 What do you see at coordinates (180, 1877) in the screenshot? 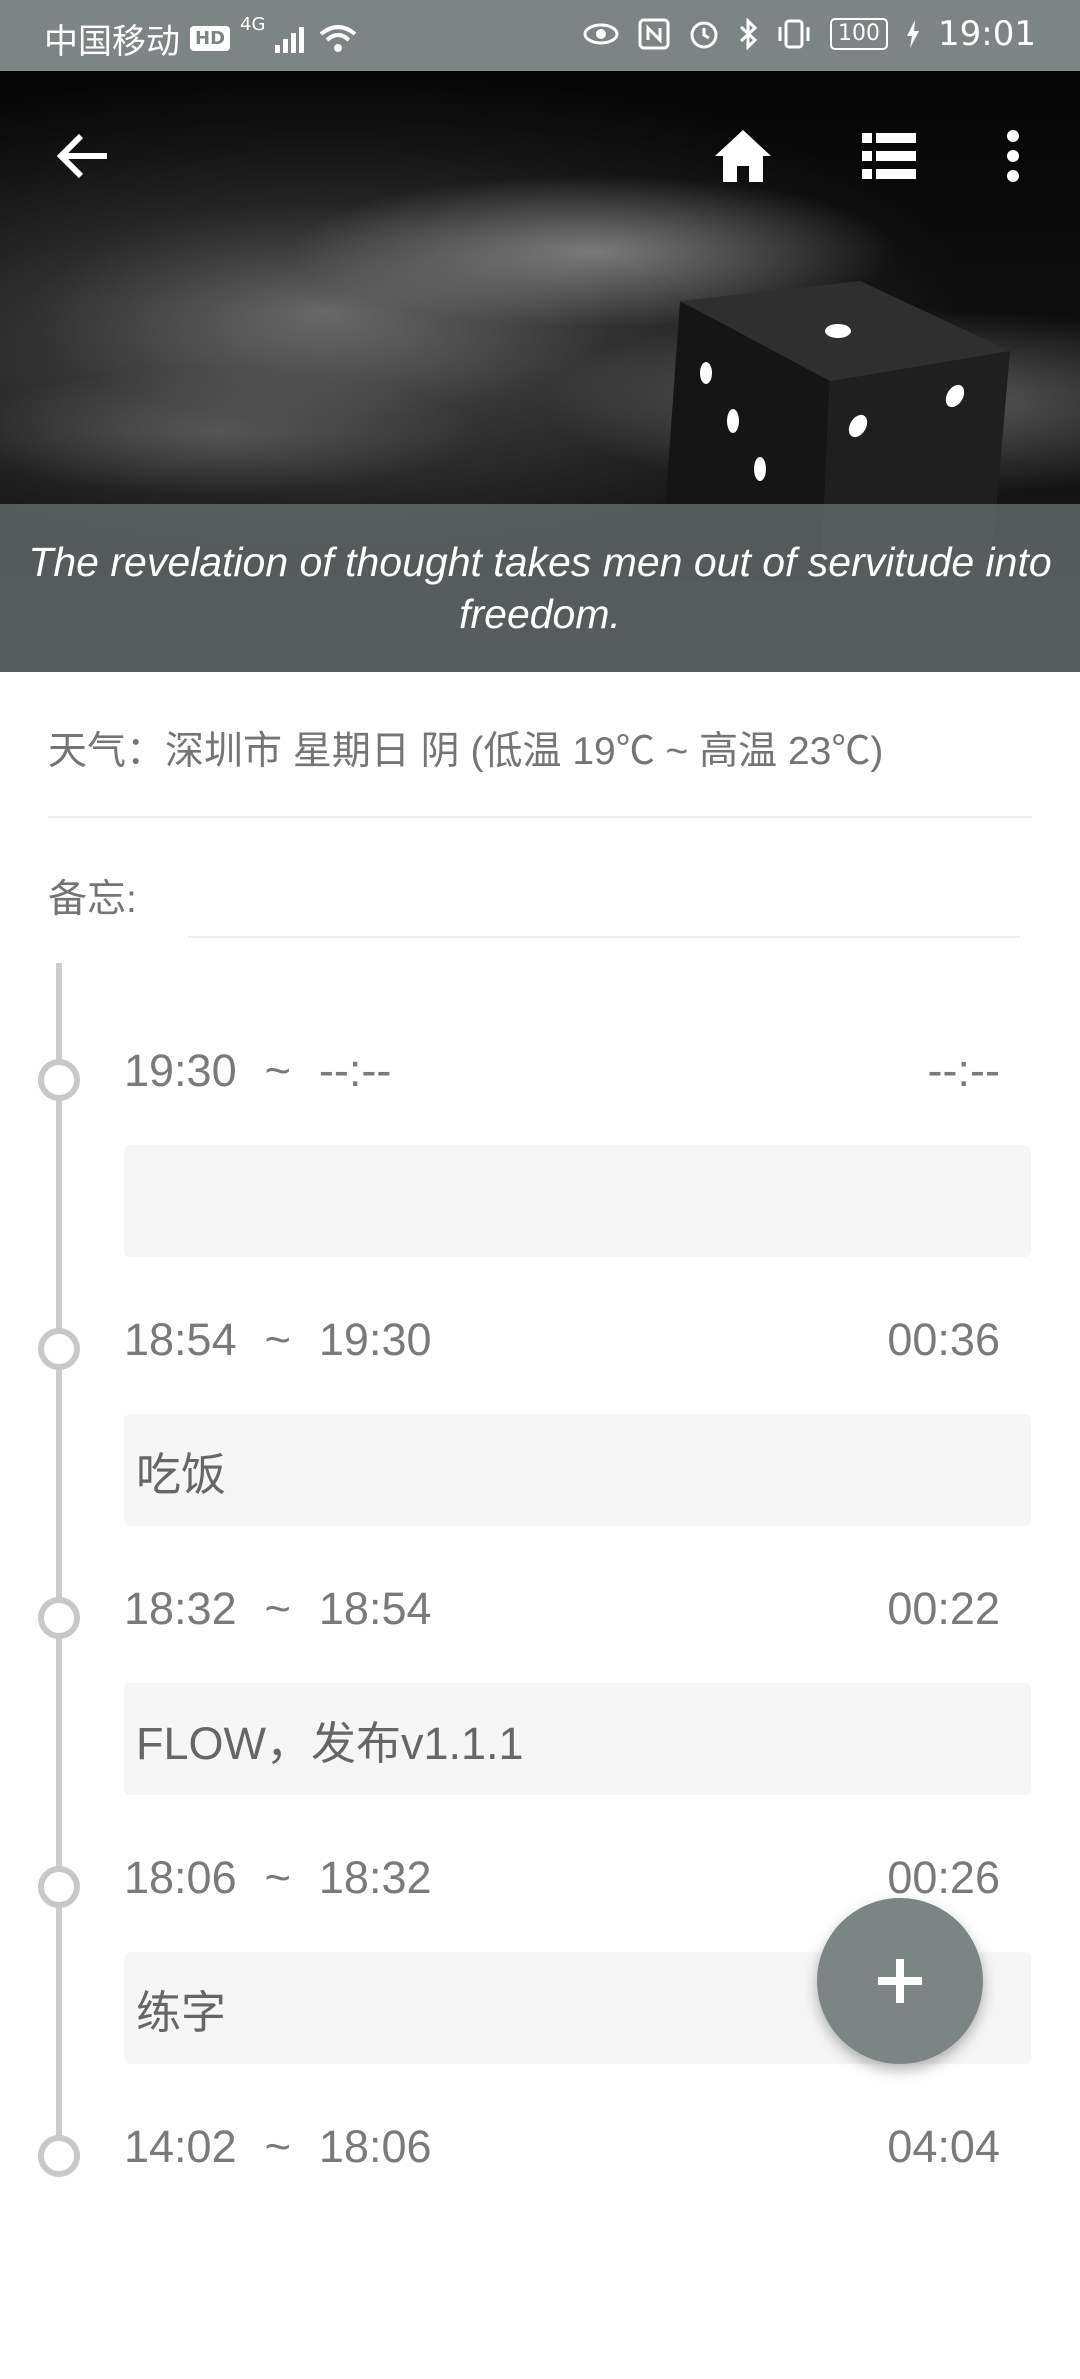
I see `start-time: 18:06` at bounding box center [180, 1877].